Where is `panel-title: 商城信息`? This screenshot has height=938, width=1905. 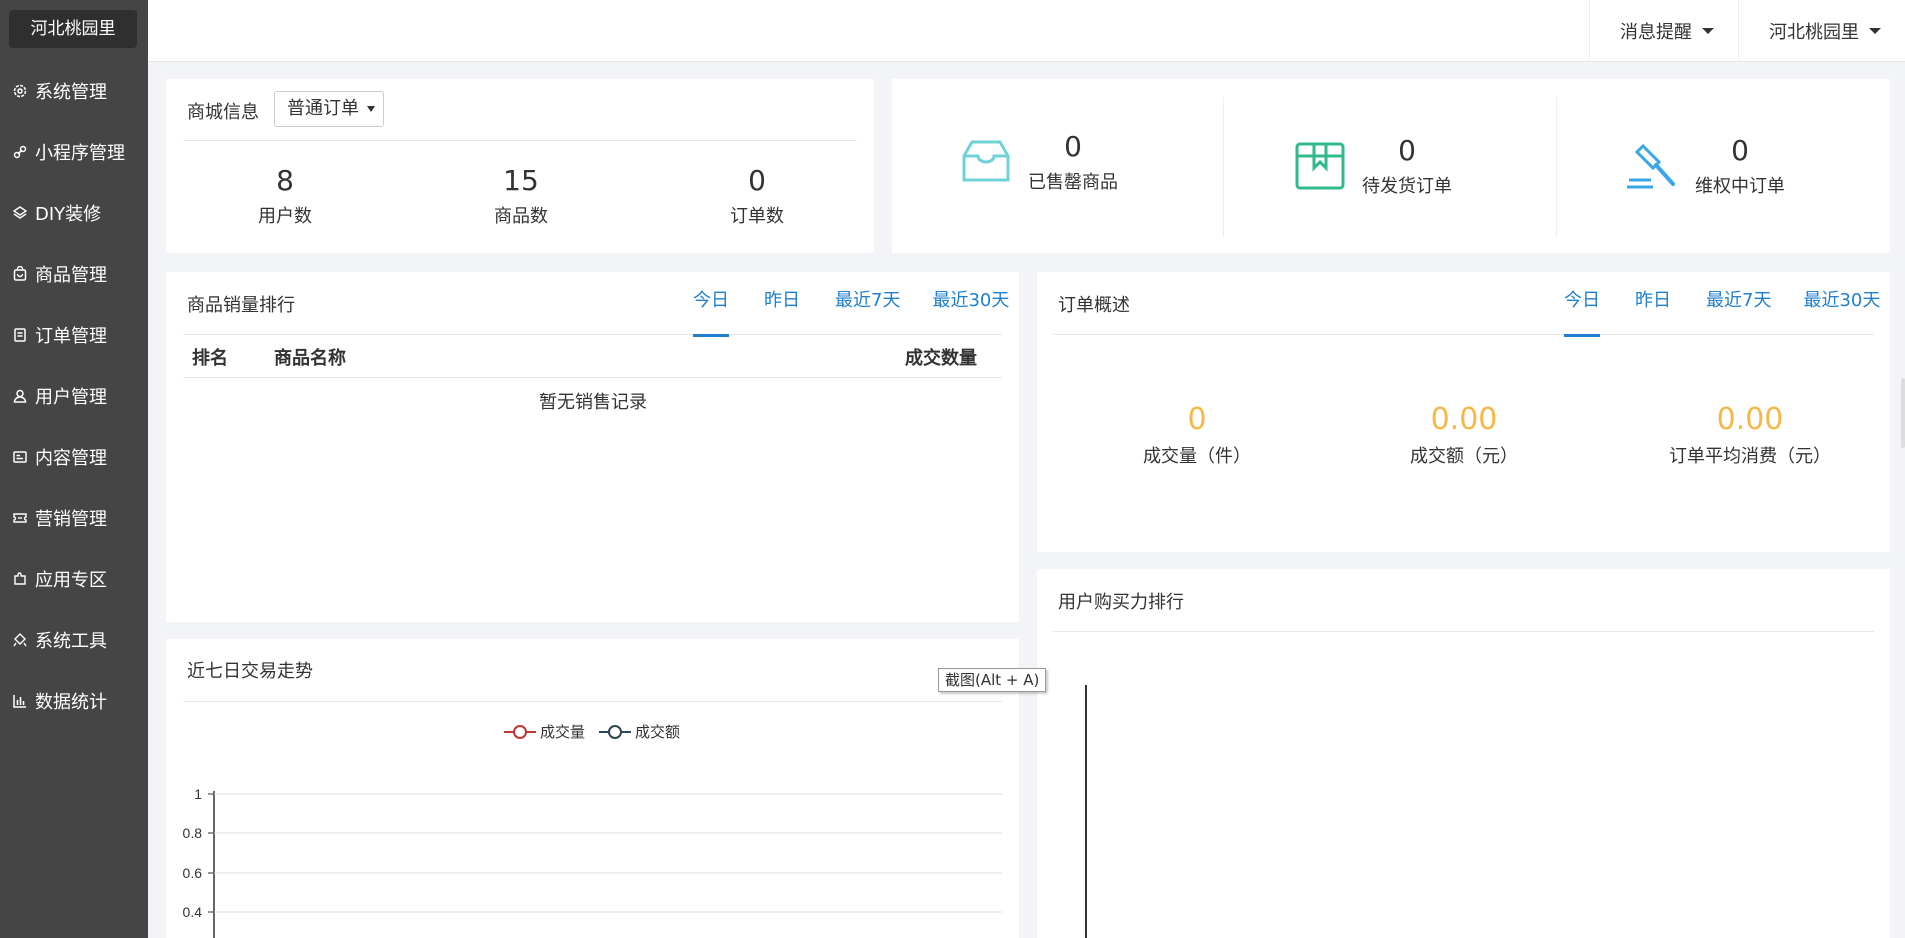
panel-title: 商城信息 is located at coordinates (223, 112).